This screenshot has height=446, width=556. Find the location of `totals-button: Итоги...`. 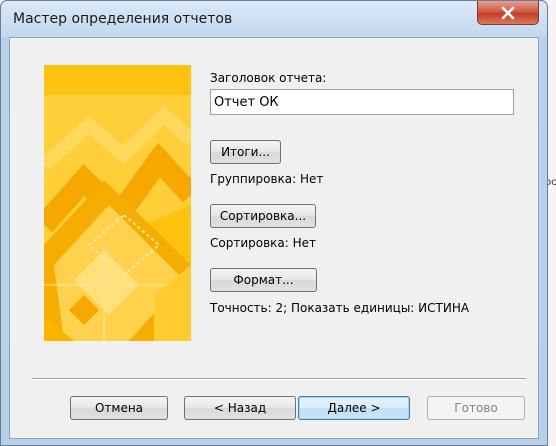

totals-button: Итоги... is located at coordinates (245, 152).